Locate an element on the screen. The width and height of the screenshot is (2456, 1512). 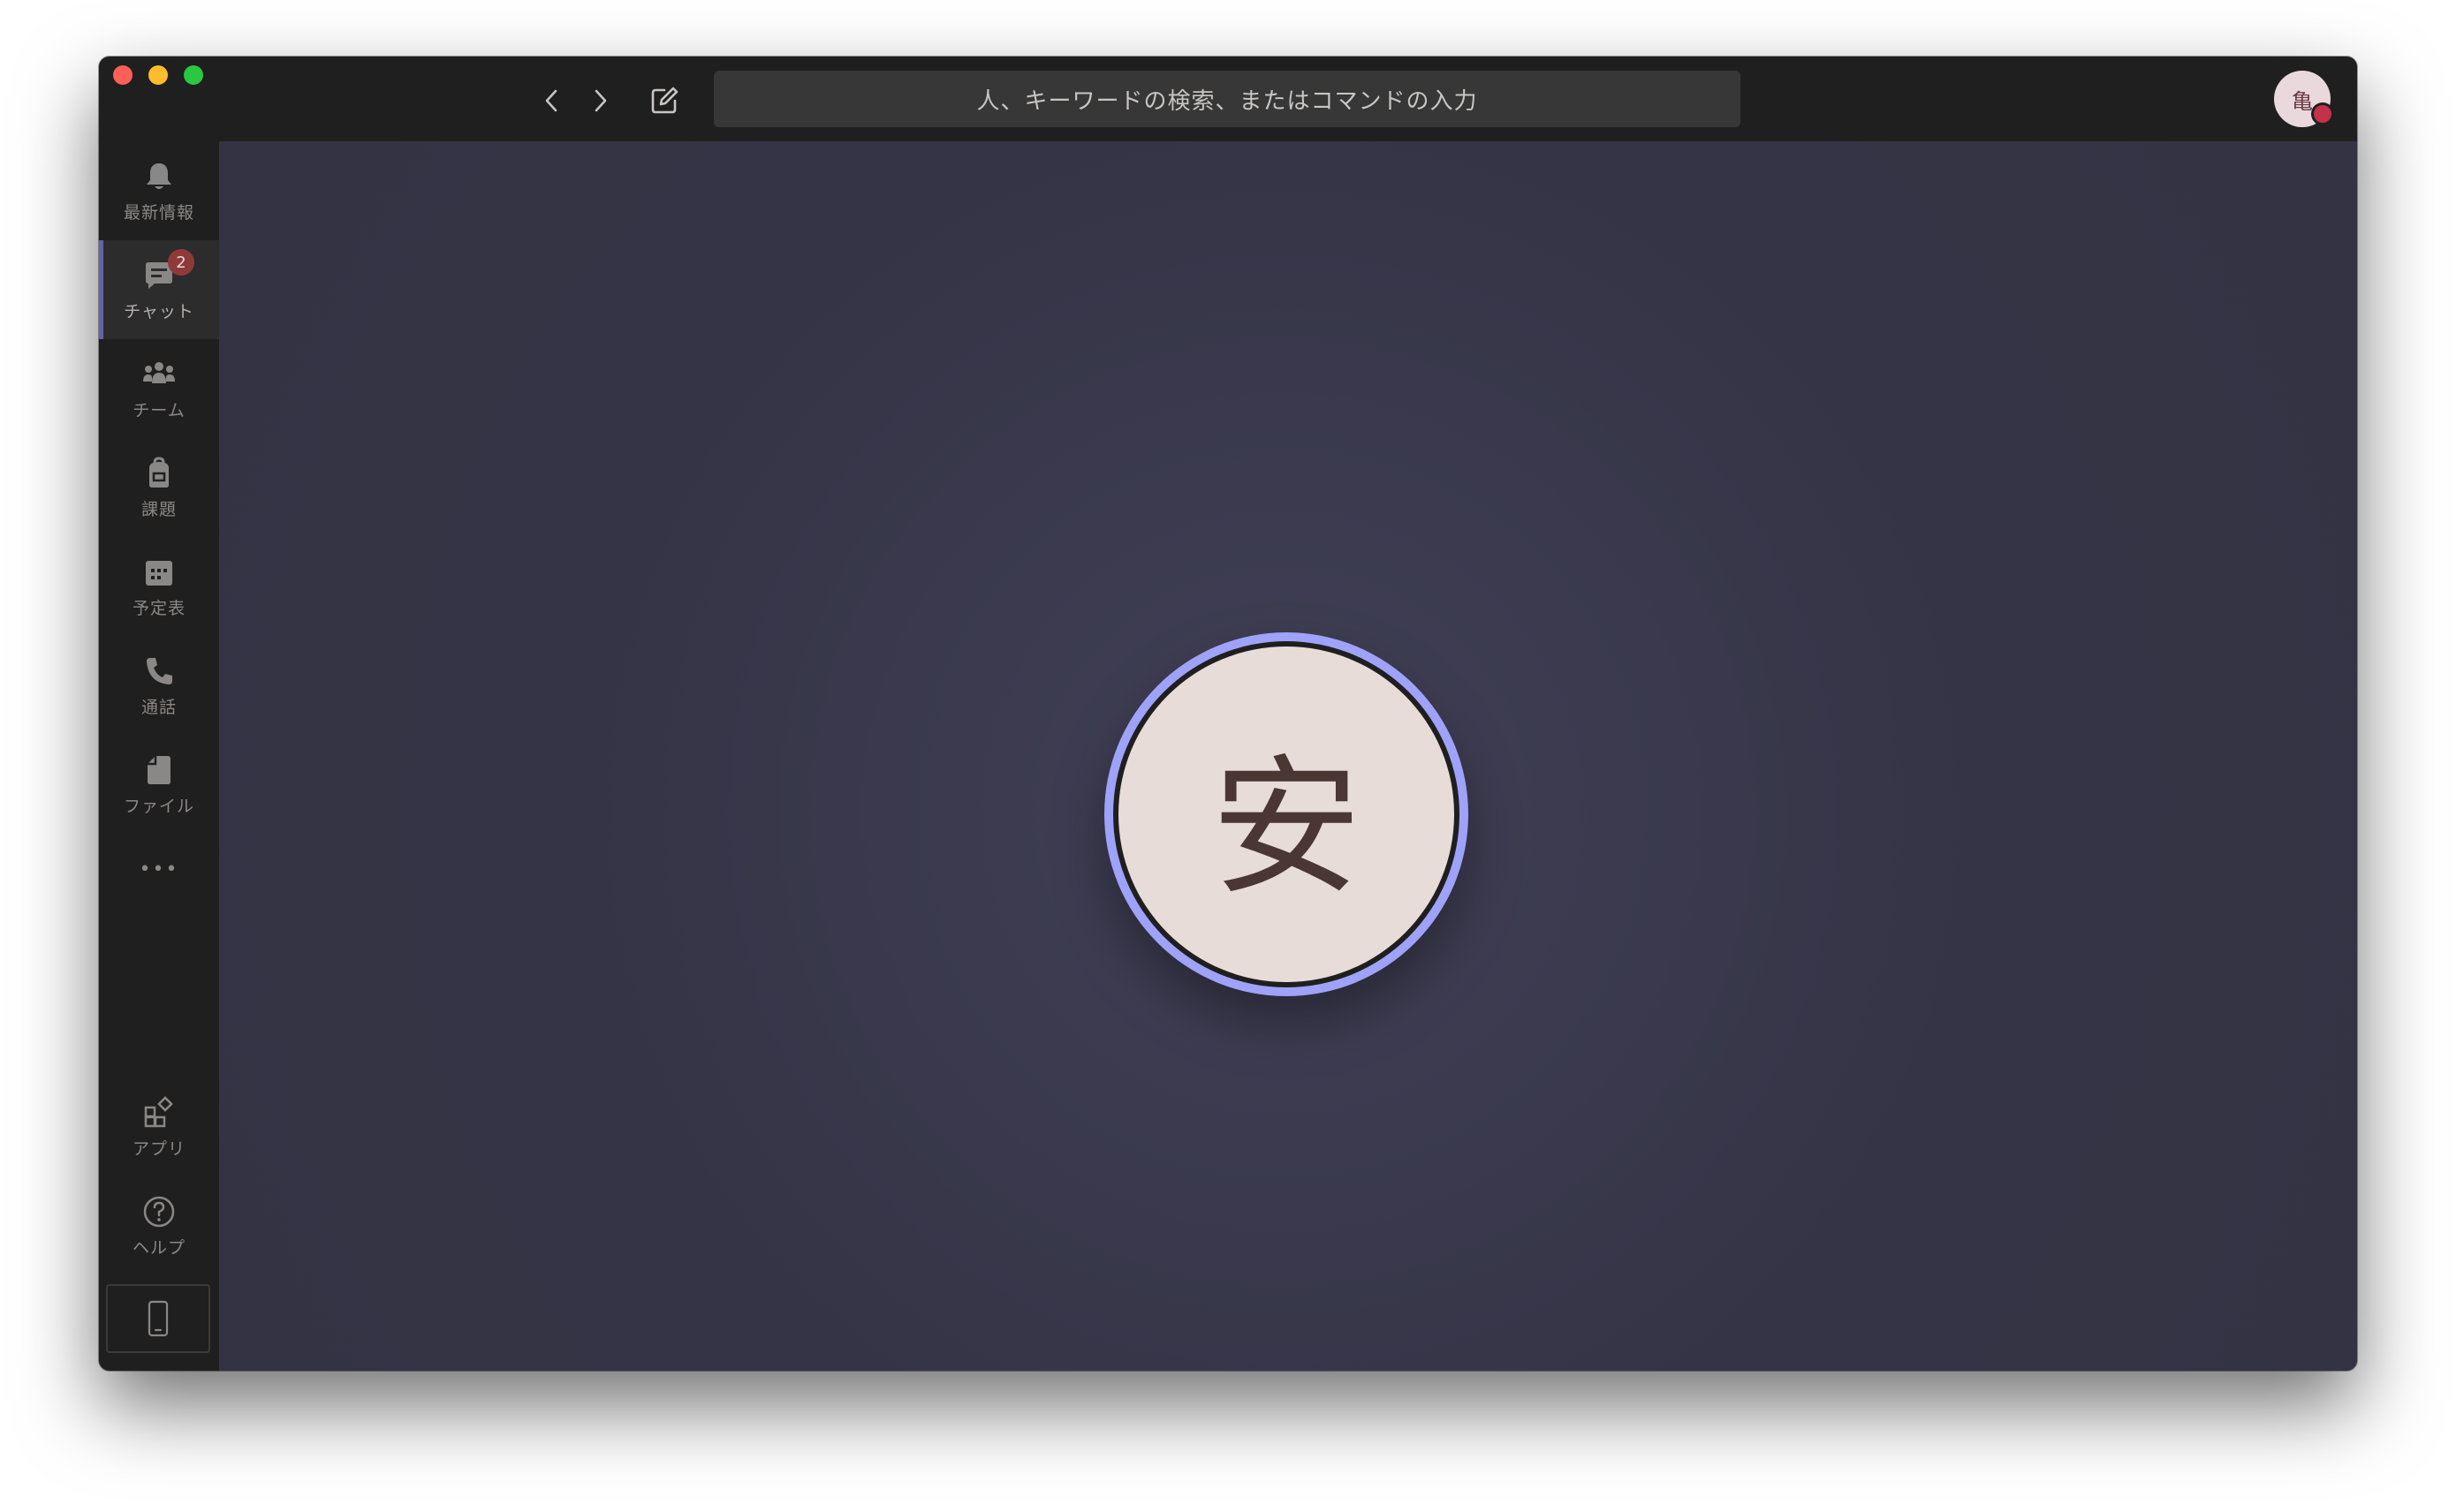
back-button is located at coordinates (551, 101).